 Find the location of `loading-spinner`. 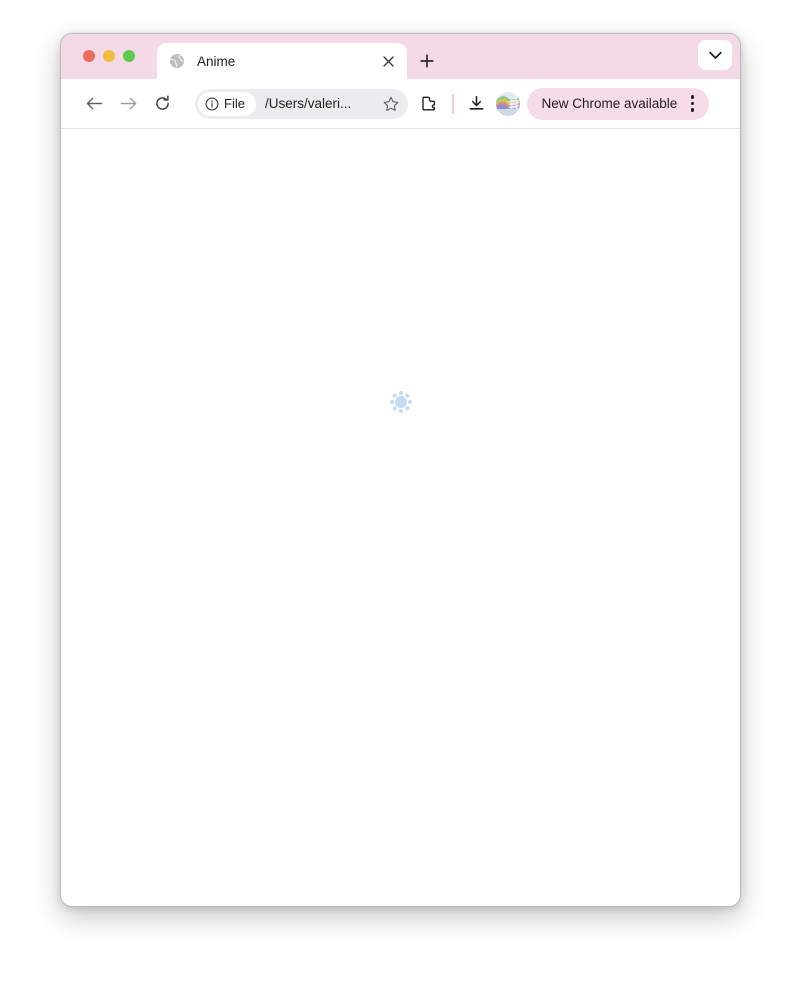

loading-spinner is located at coordinates (401, 402).